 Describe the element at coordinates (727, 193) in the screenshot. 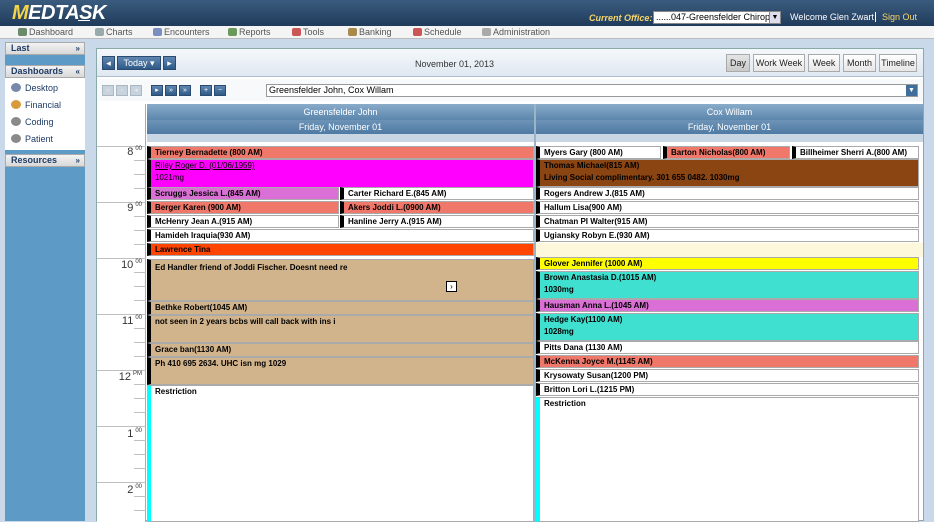

I see `appointment: Rogers Andrew J.(815 AM)` at that location.